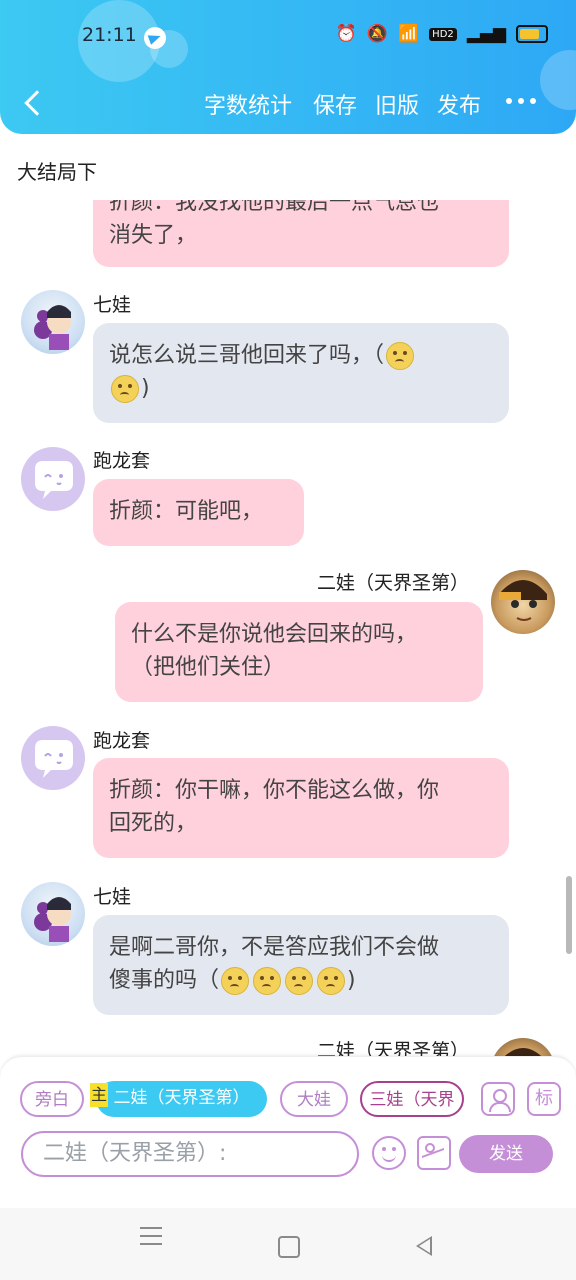  Describe the element at coordinates (155, 38) in the screenshot. I see `telegram-icon` at that location.